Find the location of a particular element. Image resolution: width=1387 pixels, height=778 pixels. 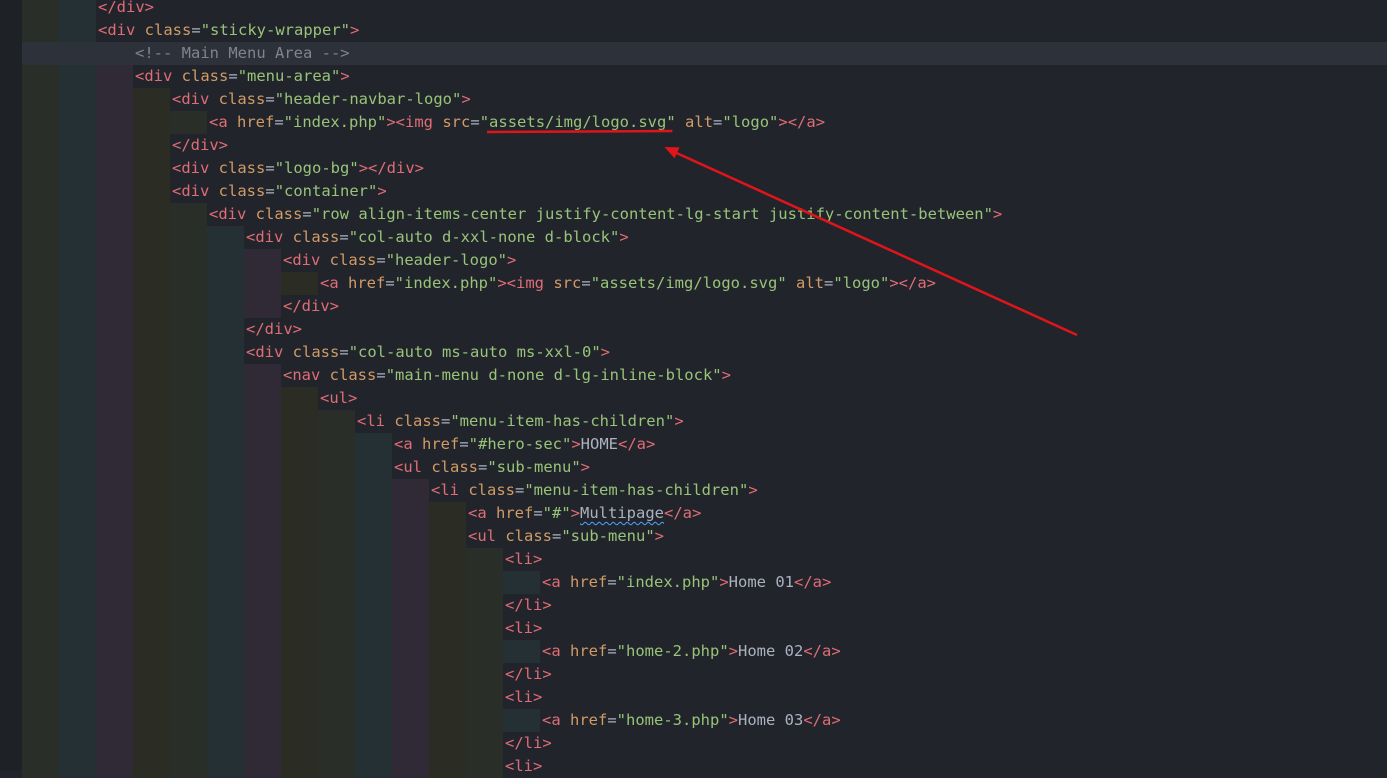

code-line: <ul> is located at coordinates (338, 398).